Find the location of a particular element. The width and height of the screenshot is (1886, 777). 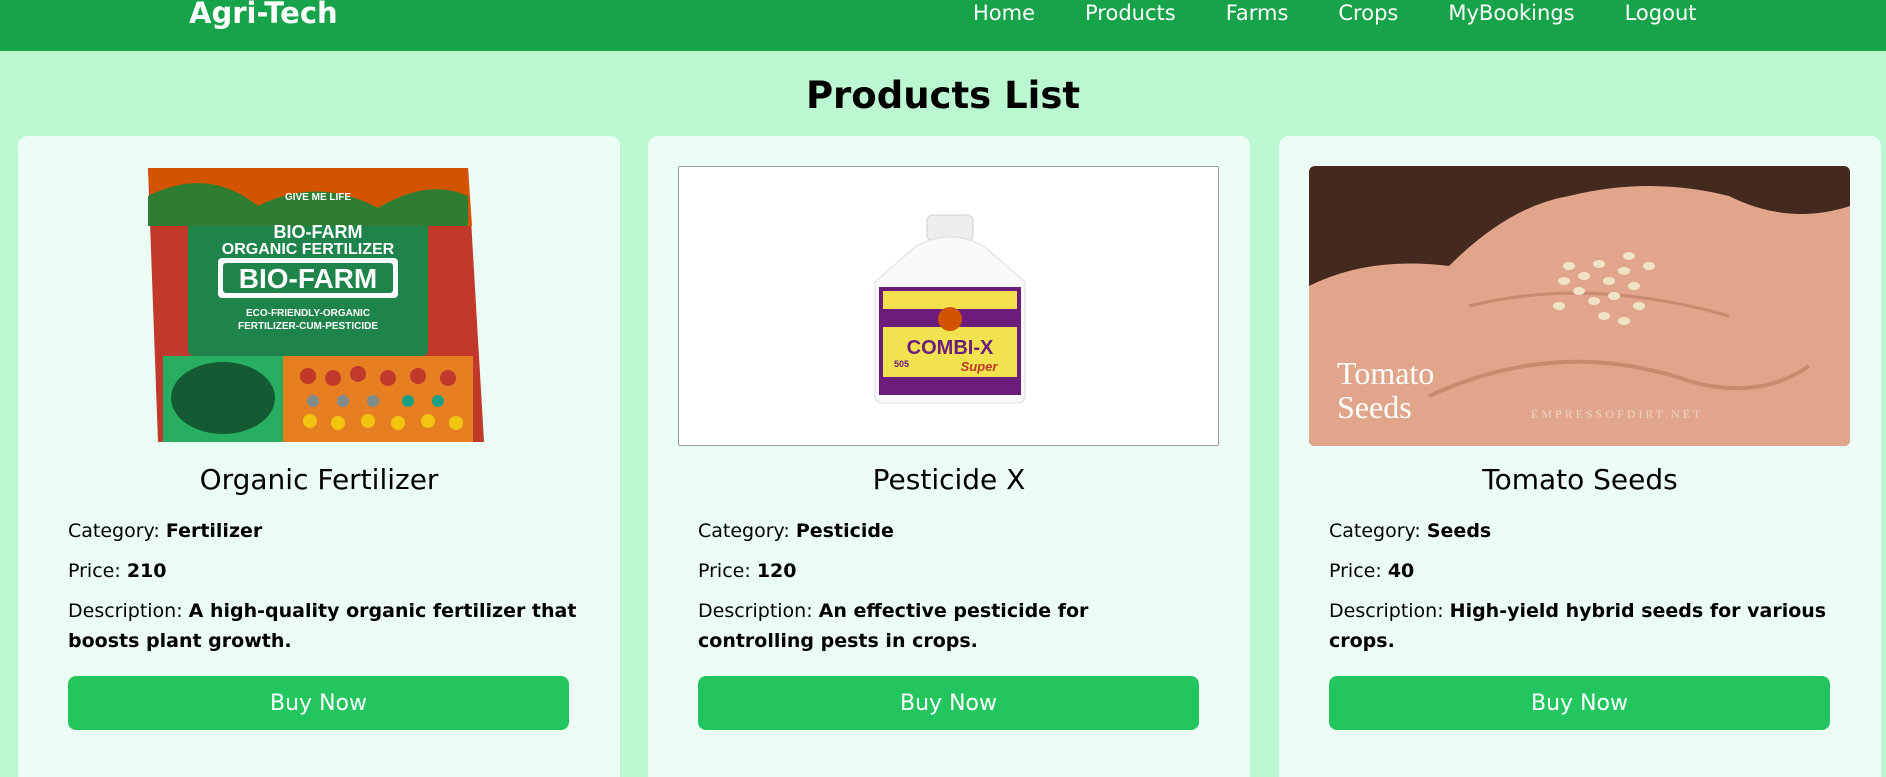

nav-farms-link: Farms is located at coordinates (1257, 13).